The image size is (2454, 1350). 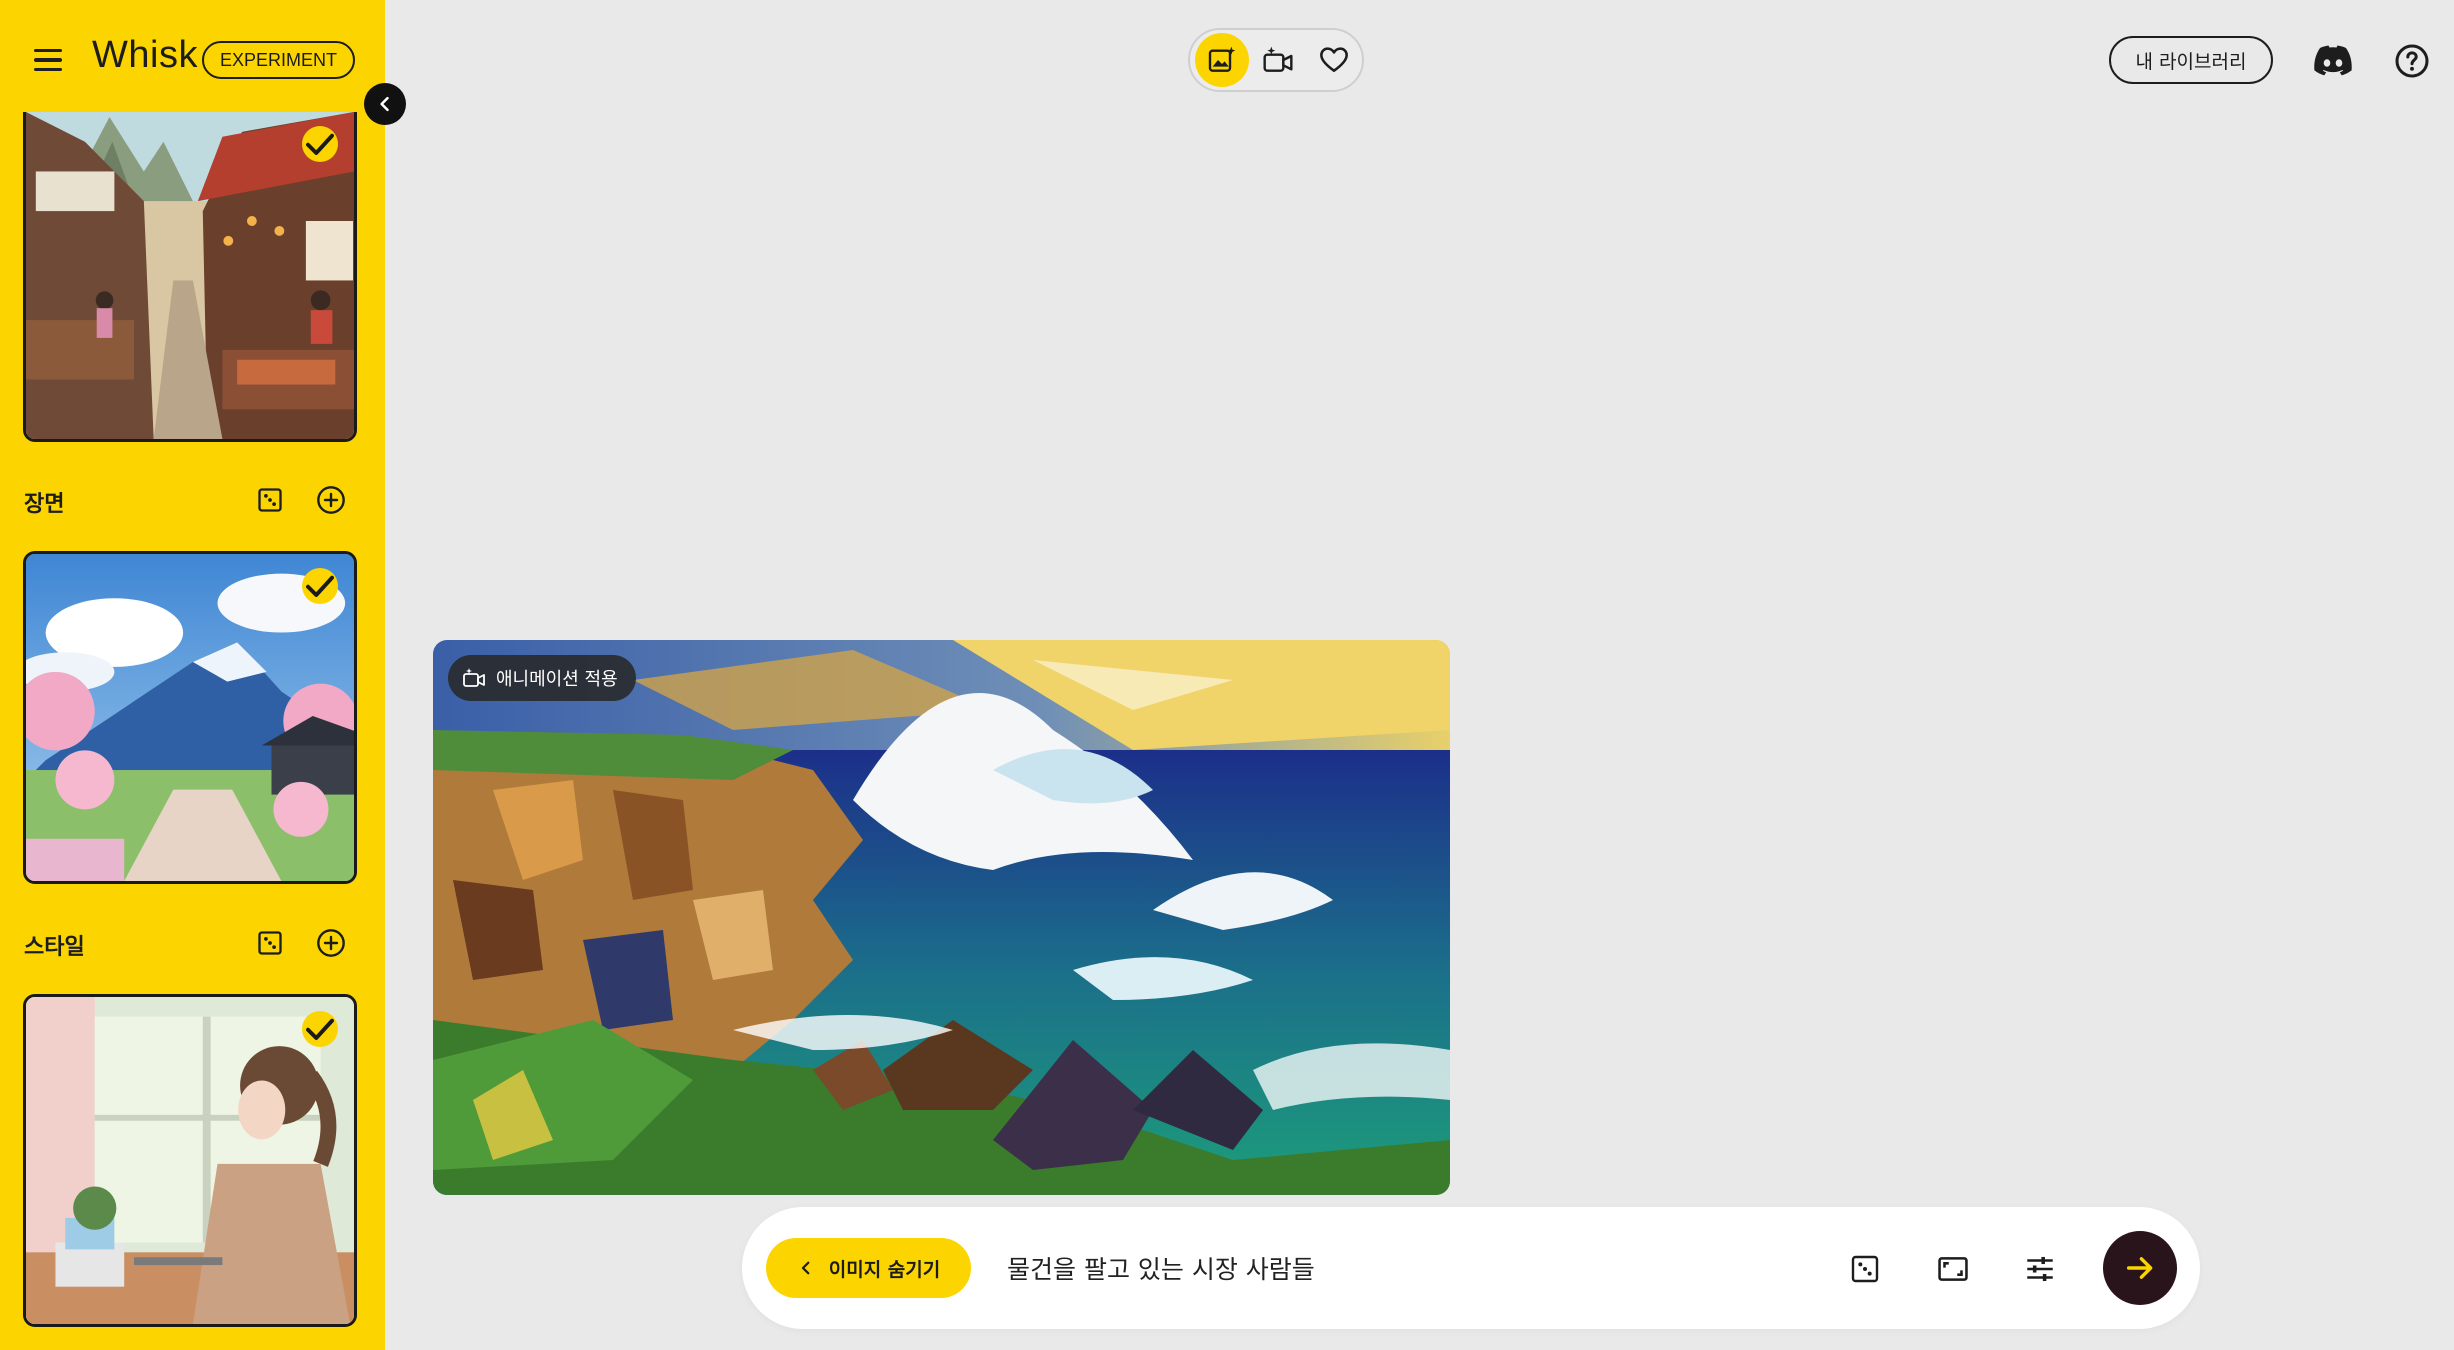 What do you see at coordinates (2412, 61) in the screenshot?
I see `help-icon` at bounding box center [2412, 61].